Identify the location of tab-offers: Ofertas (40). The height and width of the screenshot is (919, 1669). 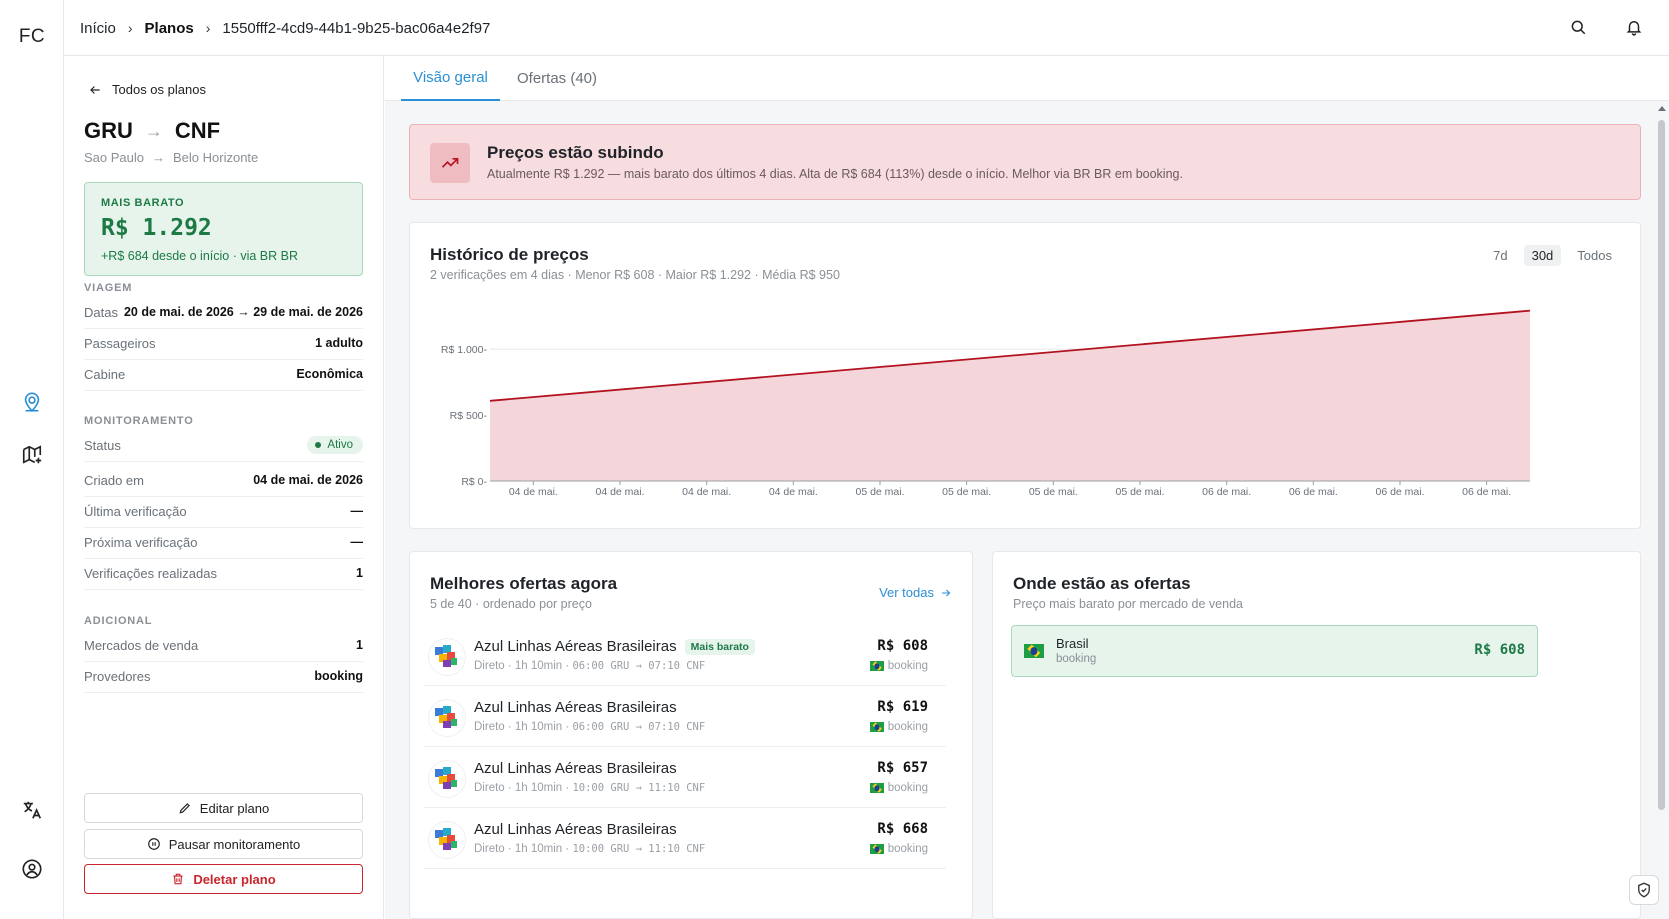
(557, 78).